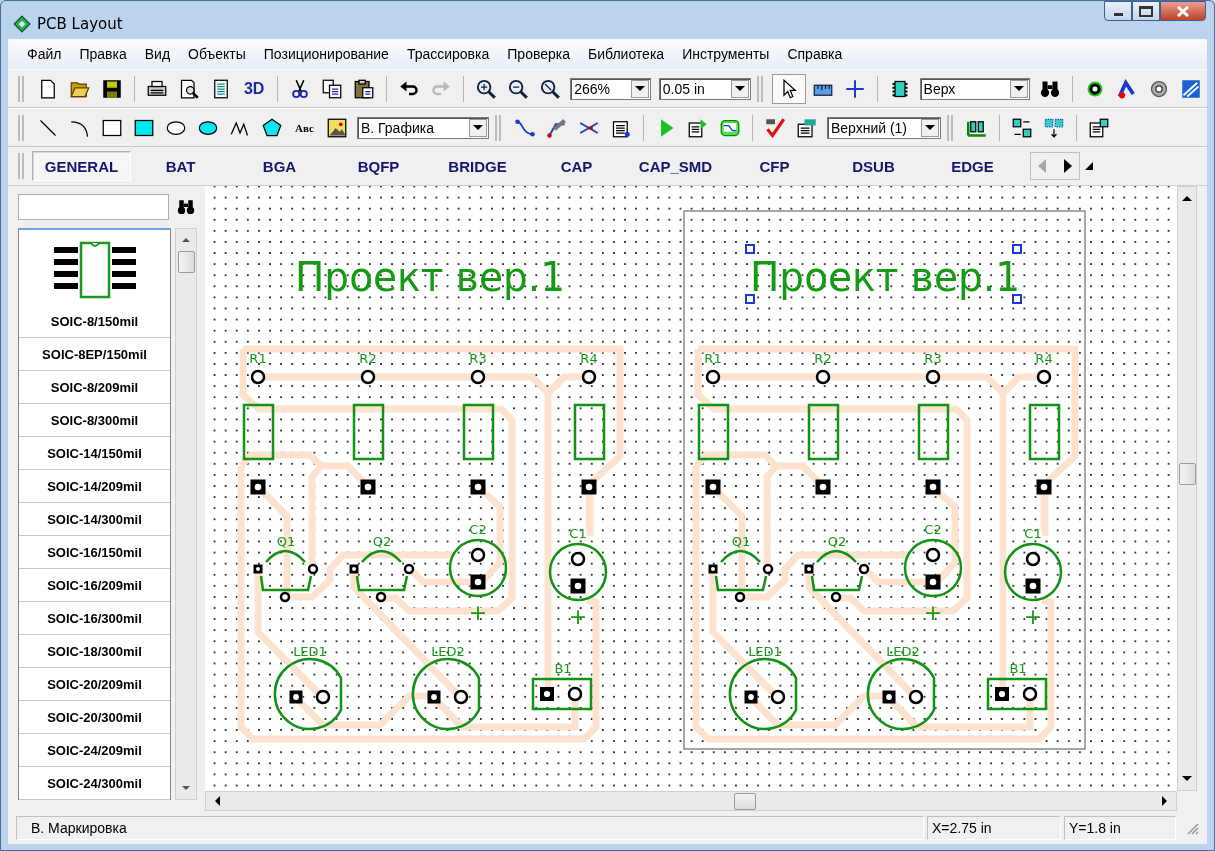  What do you see at coordinates (556, 127) in the screenshot?
I see `trace-edit-icon` at bounding box center [556, 127].